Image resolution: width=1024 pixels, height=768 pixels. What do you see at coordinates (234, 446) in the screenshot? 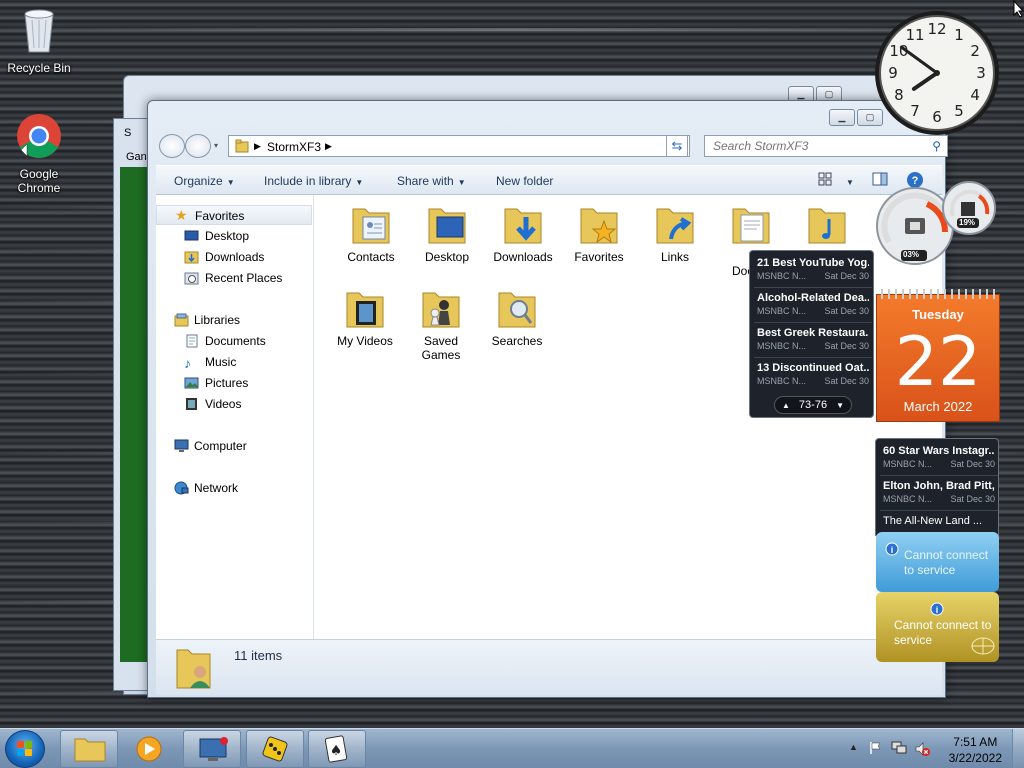
I see `nav-item-computer: Computer` at bounding box center [234, 446].